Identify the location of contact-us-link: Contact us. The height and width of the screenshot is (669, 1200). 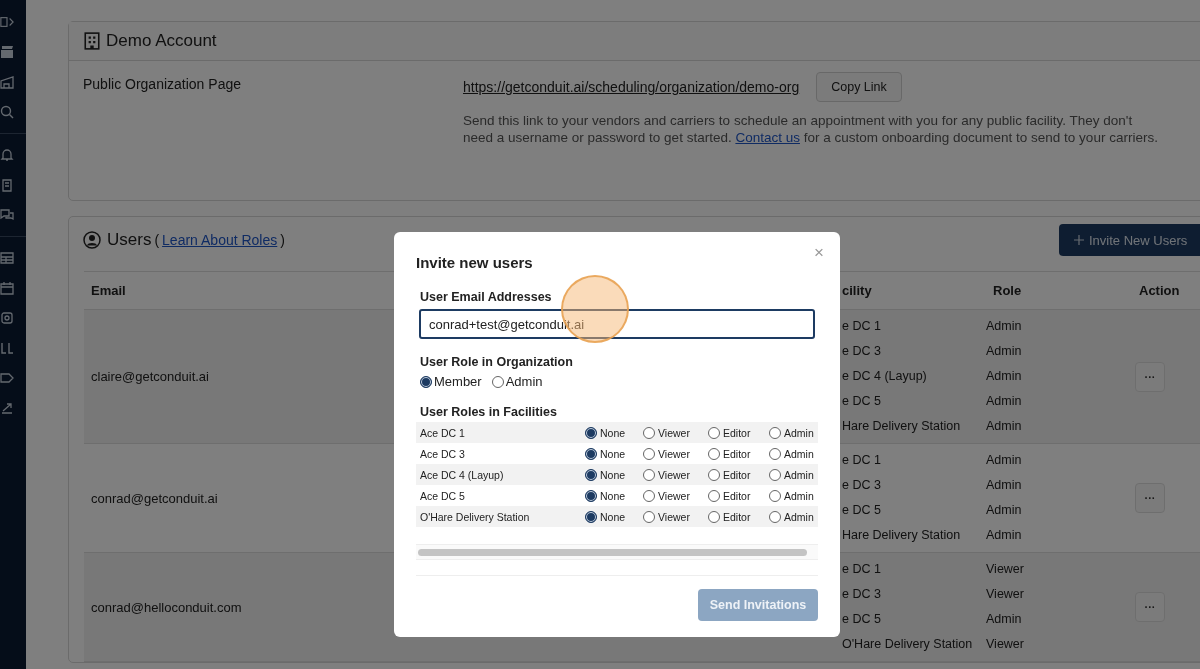
(767, 137).